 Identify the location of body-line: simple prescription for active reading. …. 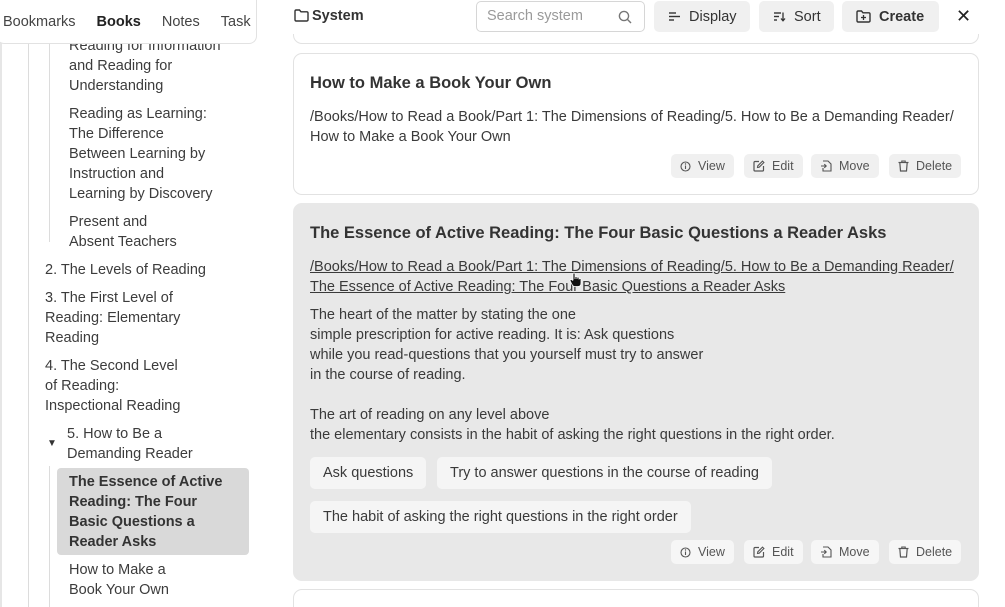
(492, 335).